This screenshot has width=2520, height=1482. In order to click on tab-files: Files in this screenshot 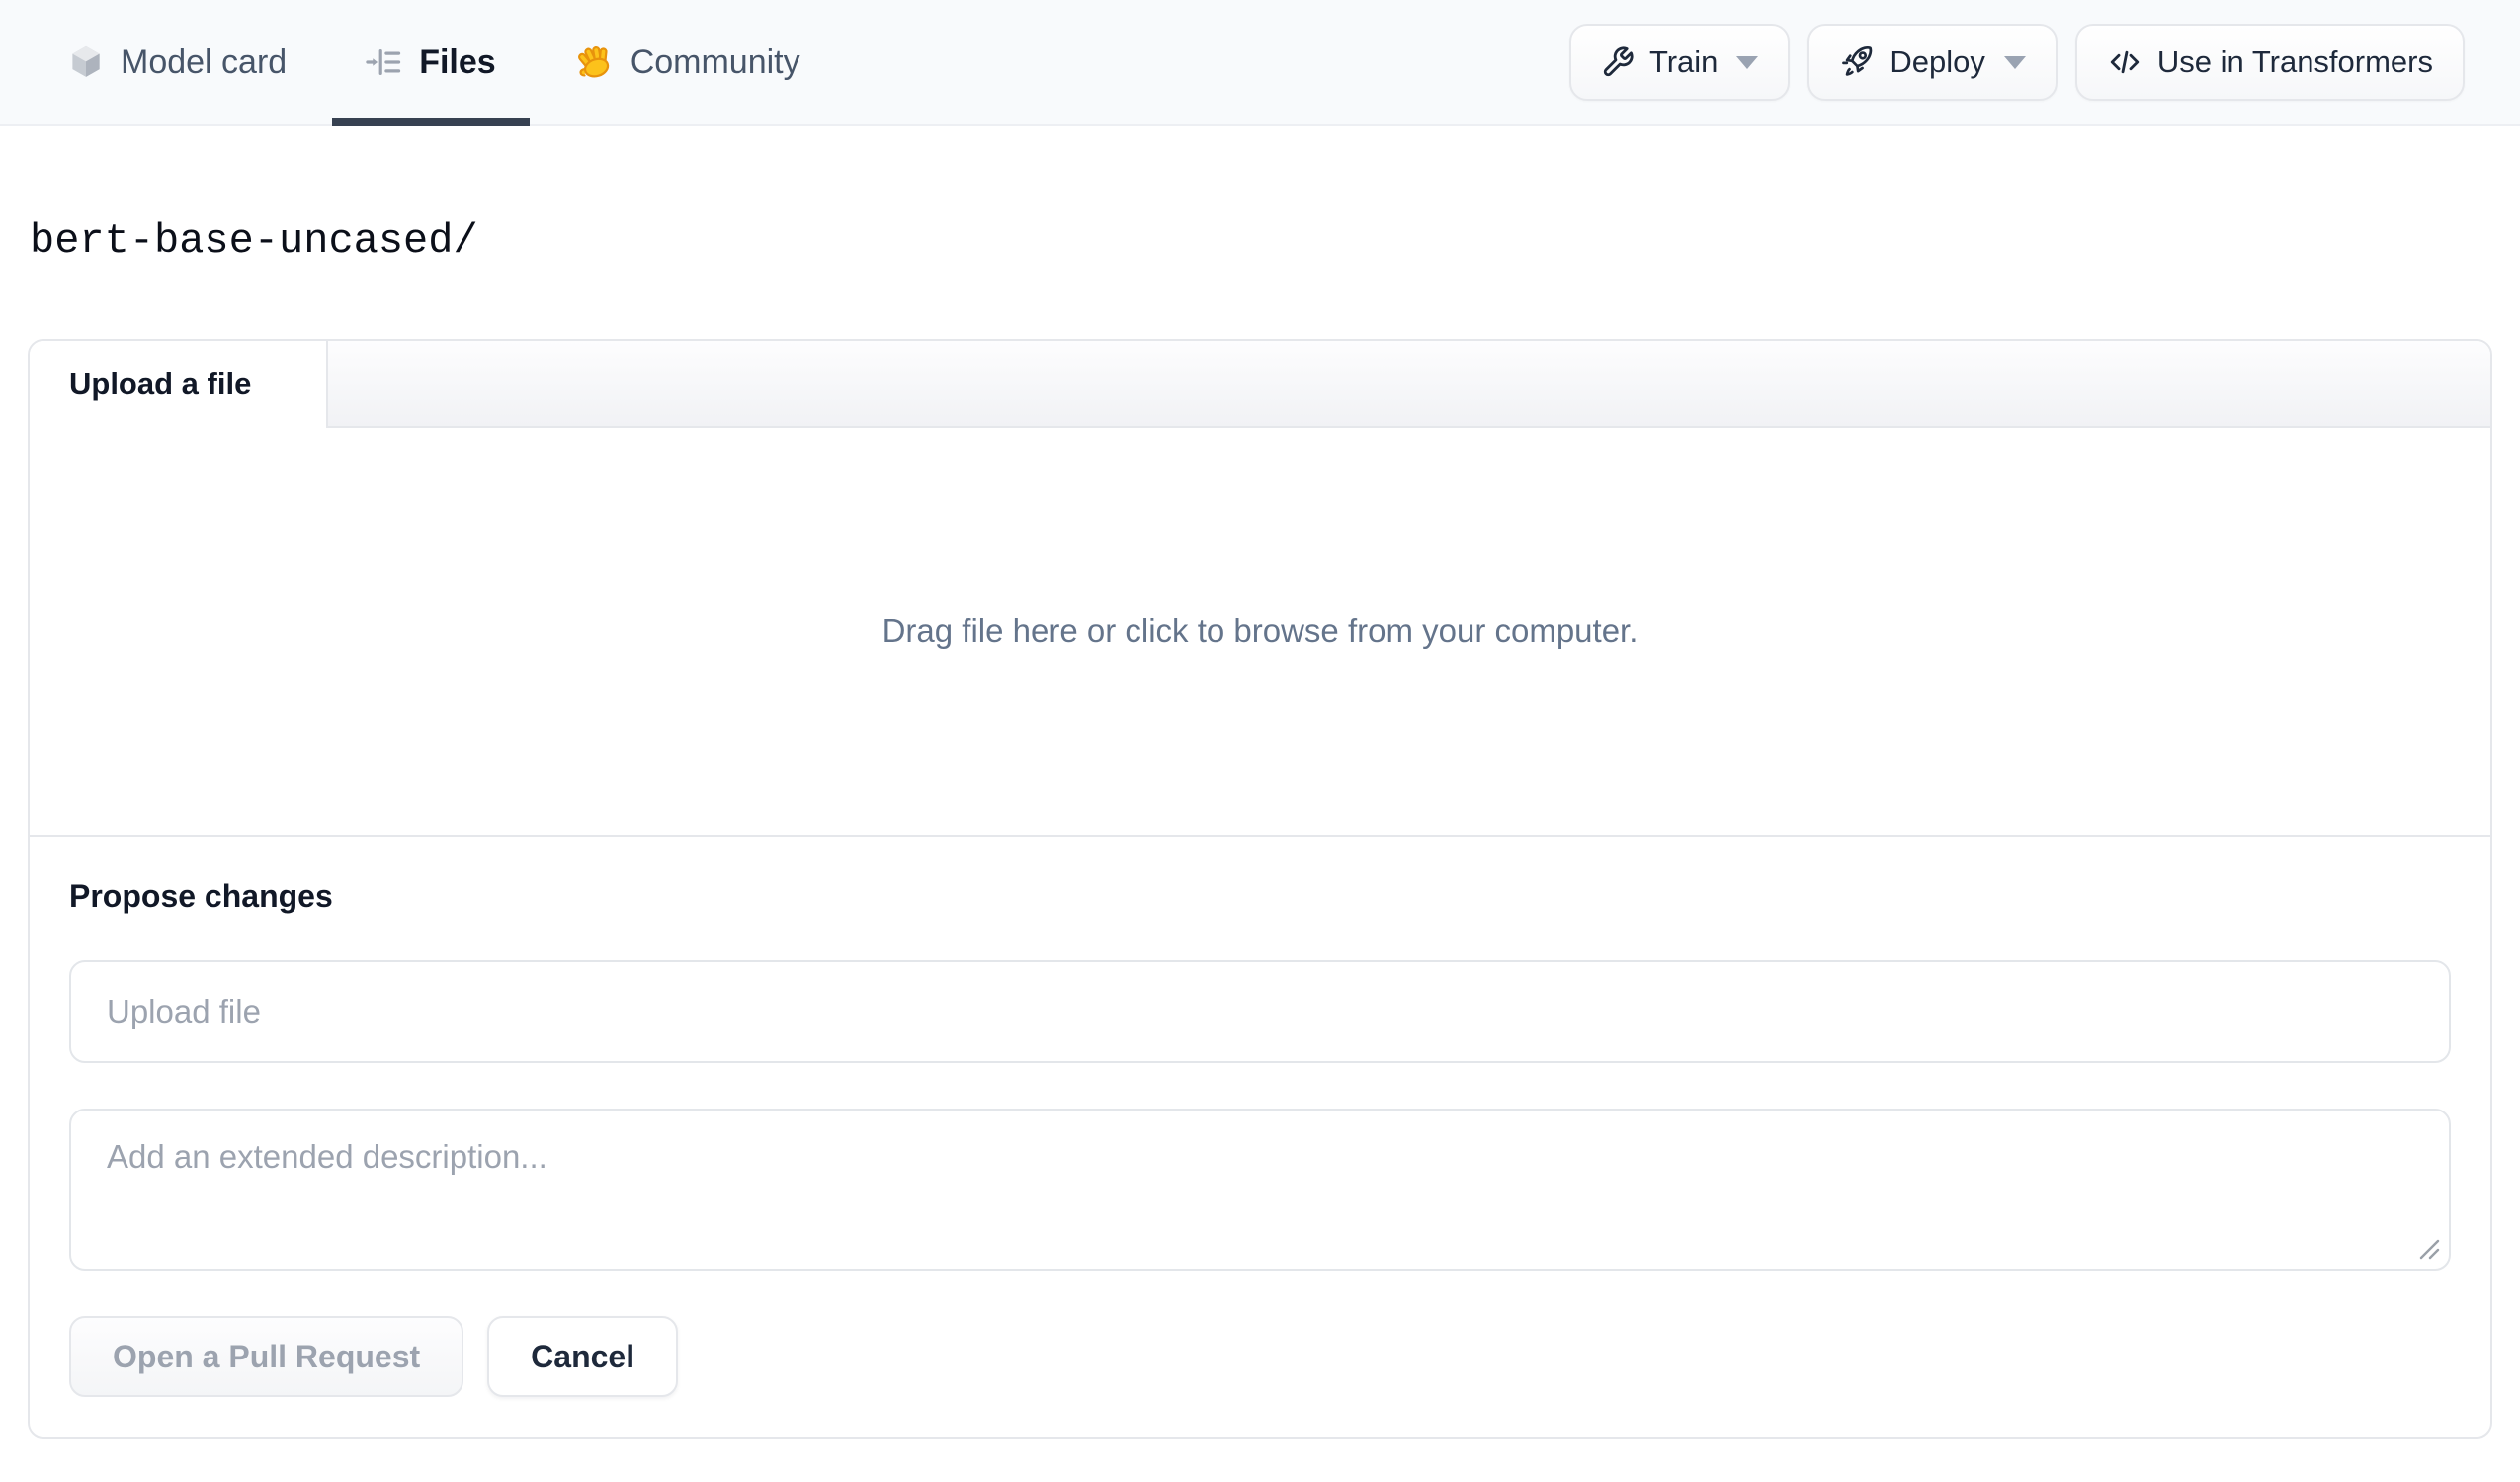, I will do `click(431, 63)`.